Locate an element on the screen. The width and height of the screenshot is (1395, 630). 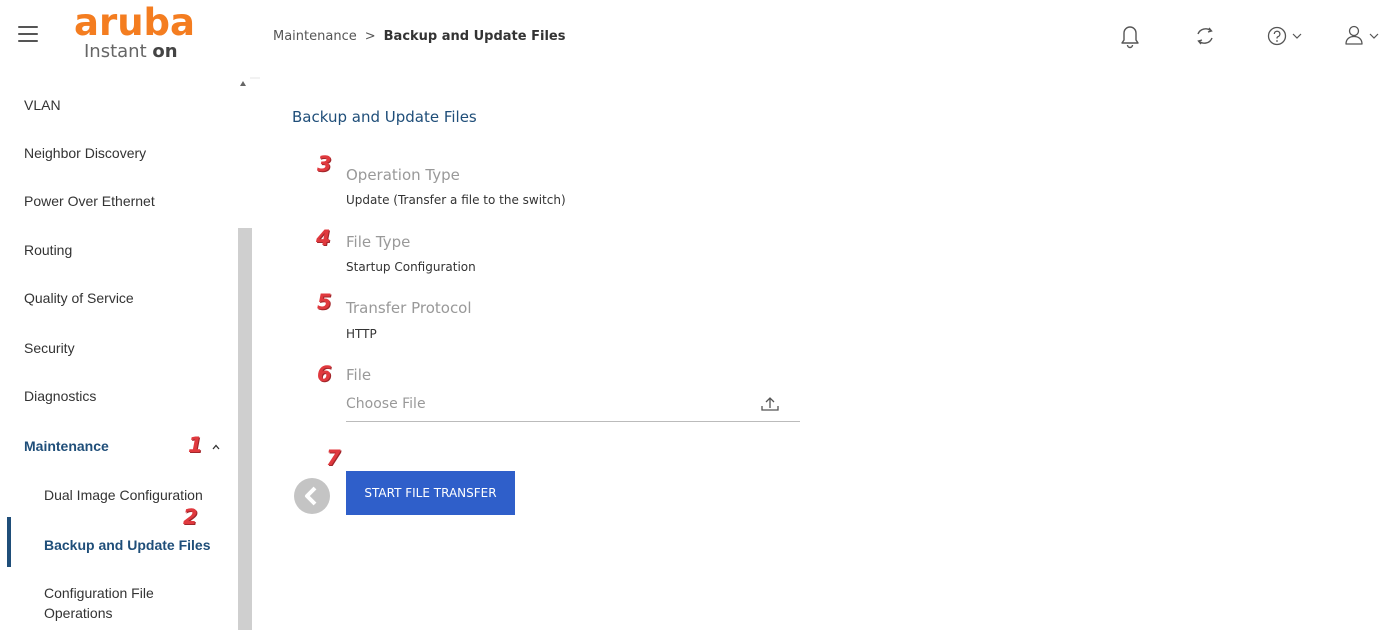
file-type-value: Startup Configuration is located at coordinates (411, 267).